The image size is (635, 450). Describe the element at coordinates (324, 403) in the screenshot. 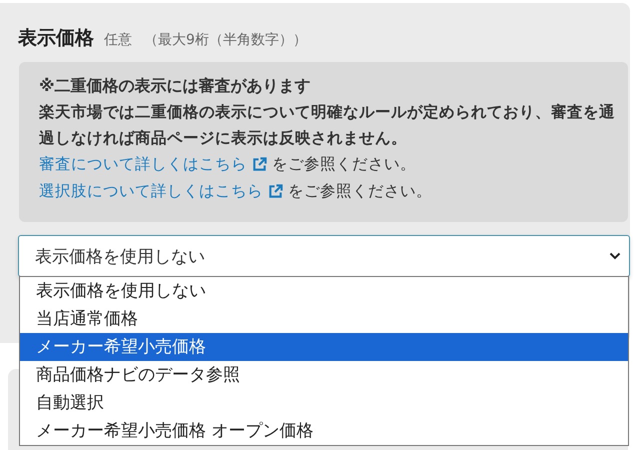

I see `dropdown-option: 自動選択` at that location.